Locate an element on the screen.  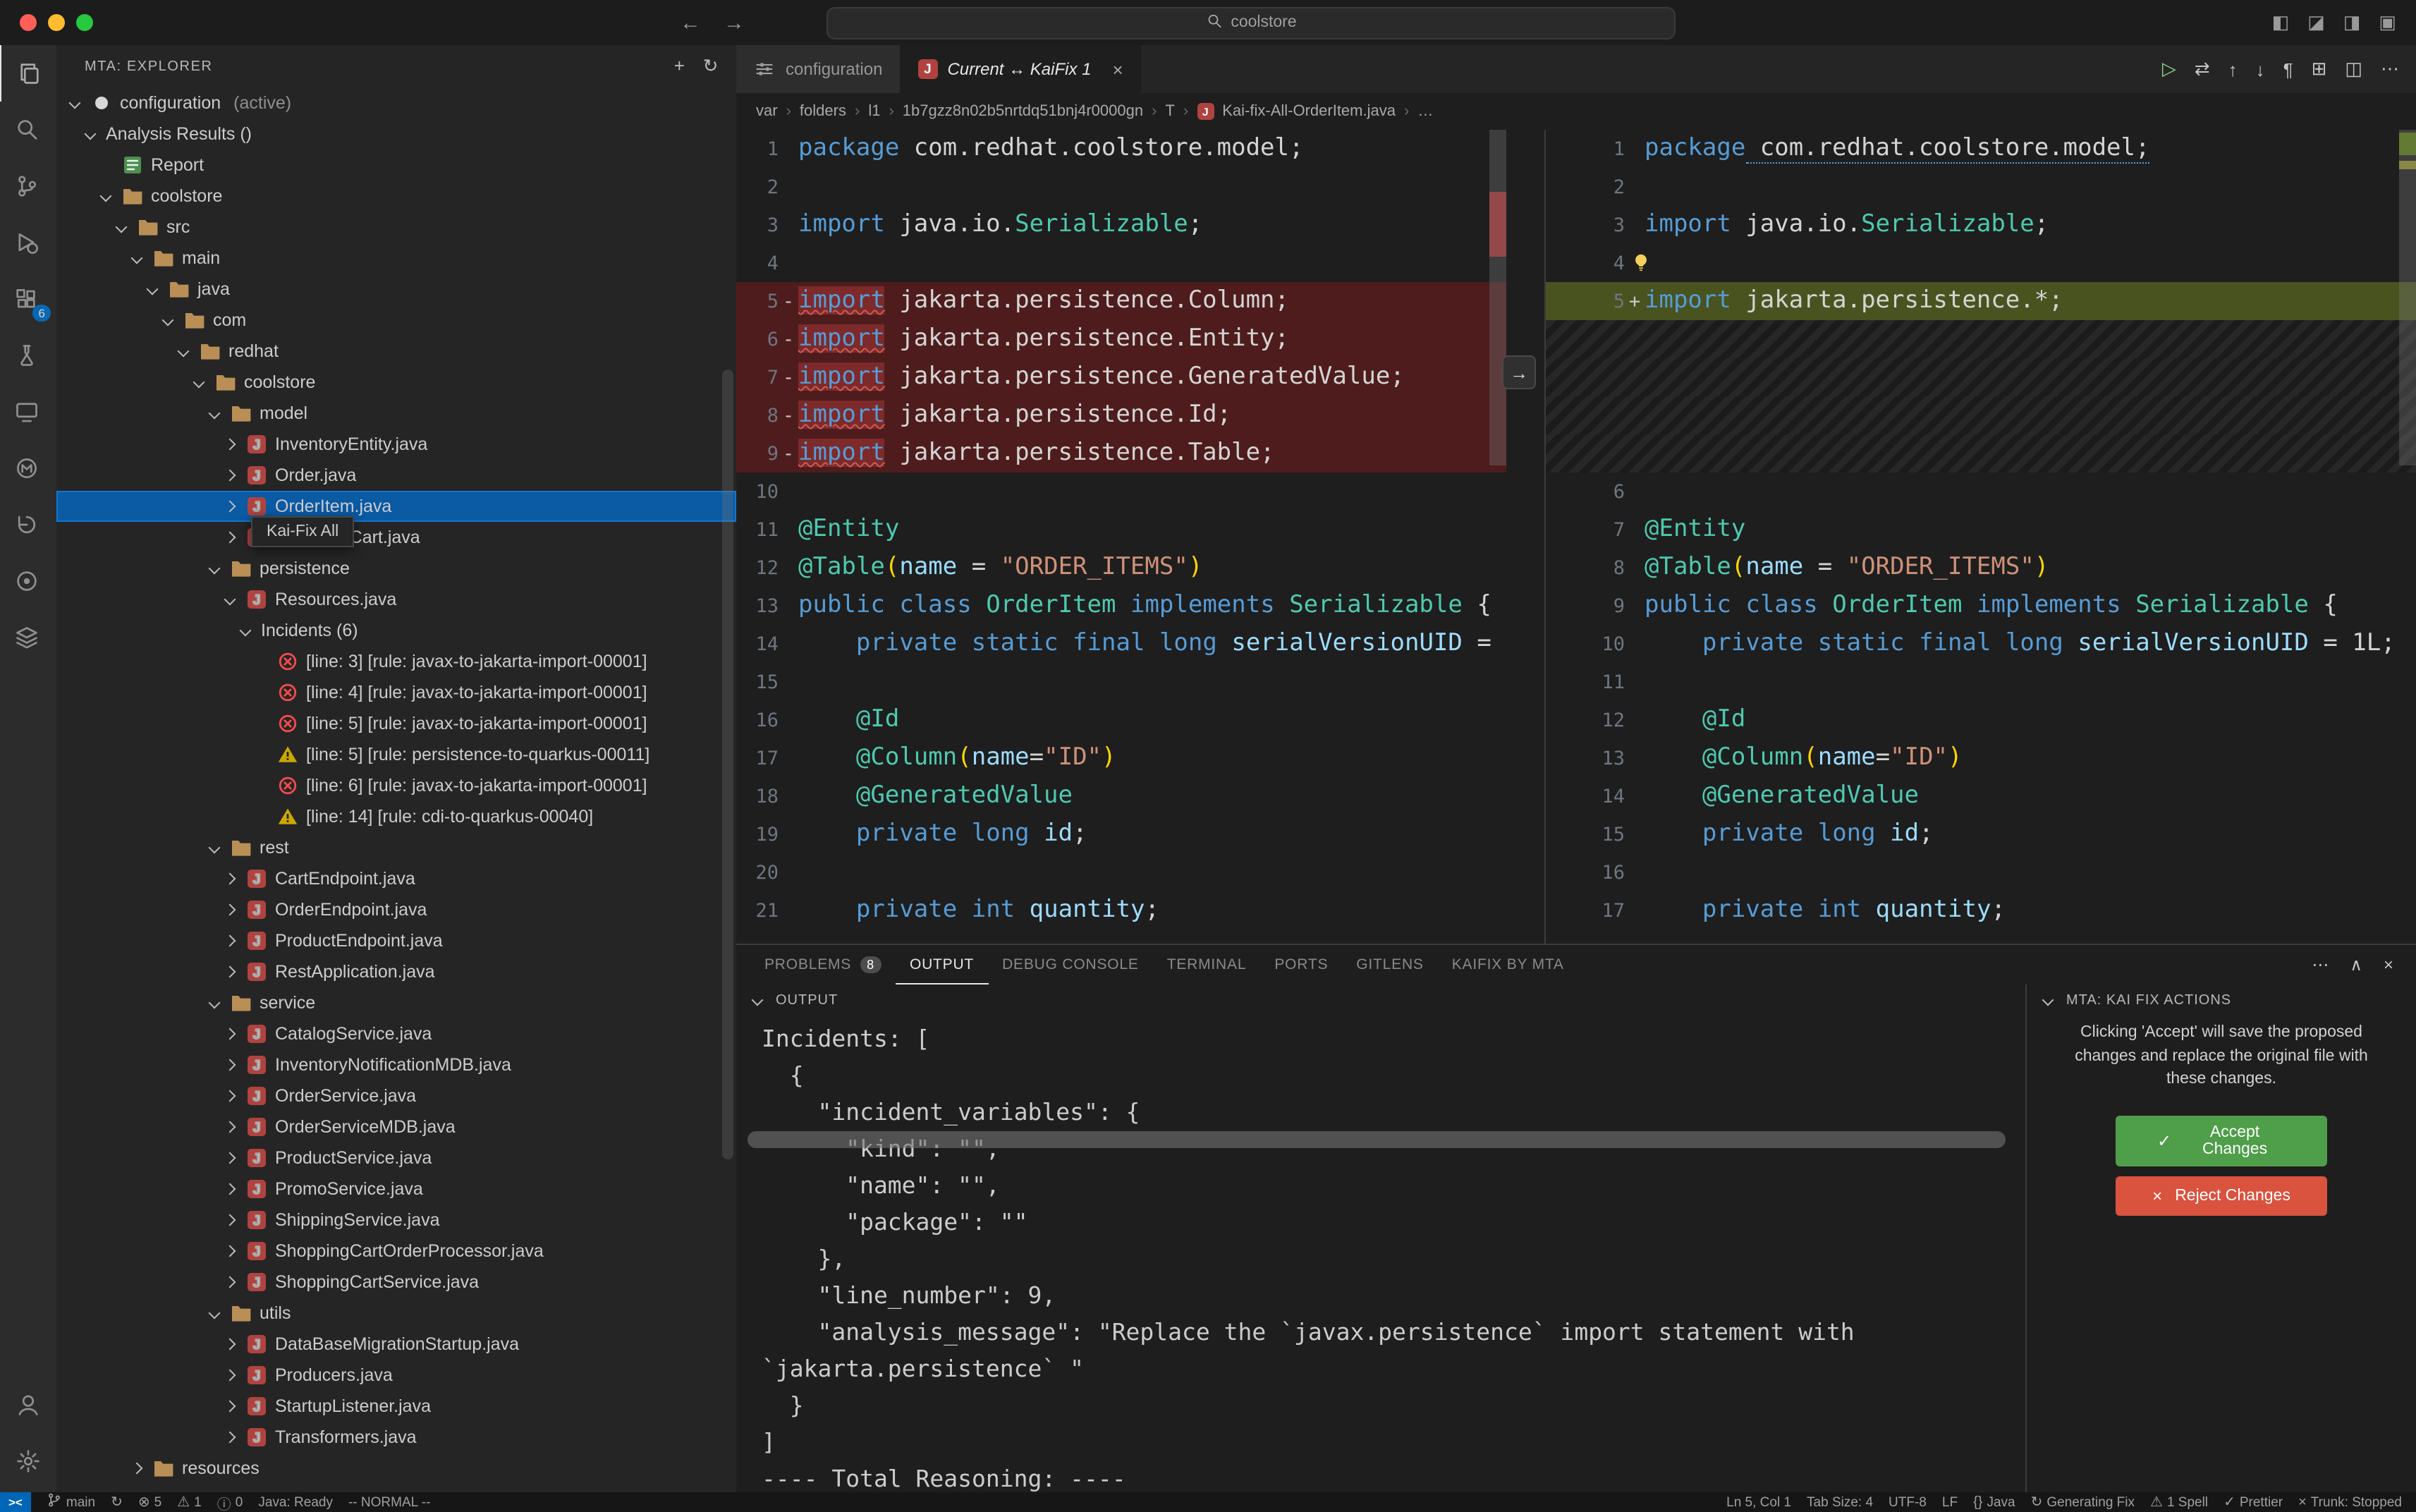
breadcrumb-item: var is located at coordinates (767, 111).